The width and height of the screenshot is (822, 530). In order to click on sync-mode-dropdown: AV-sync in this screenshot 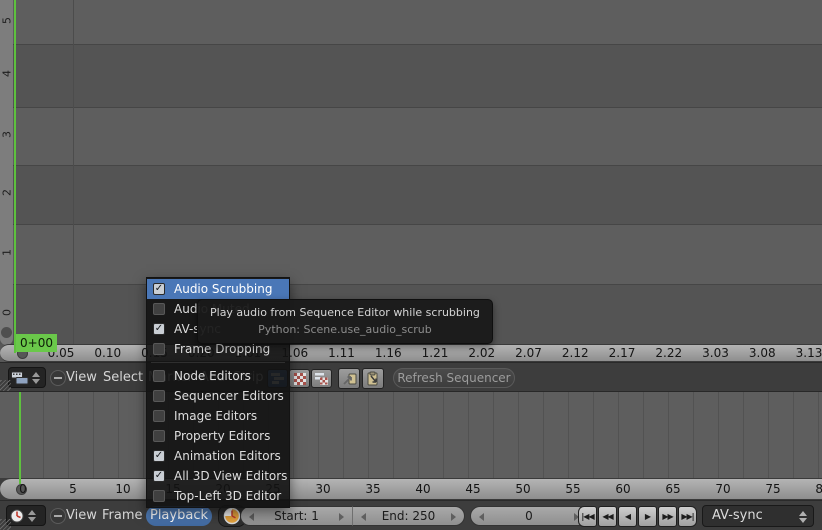, I will do `click(758, 516)`.